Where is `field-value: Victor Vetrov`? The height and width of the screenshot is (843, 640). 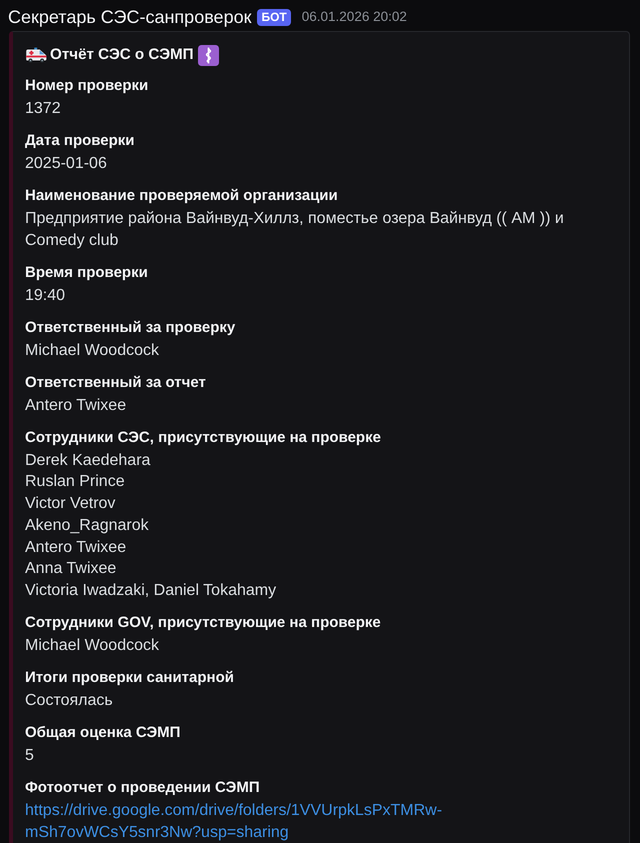
field-value: Victor Vetrov is located at coordinates (70, 504).